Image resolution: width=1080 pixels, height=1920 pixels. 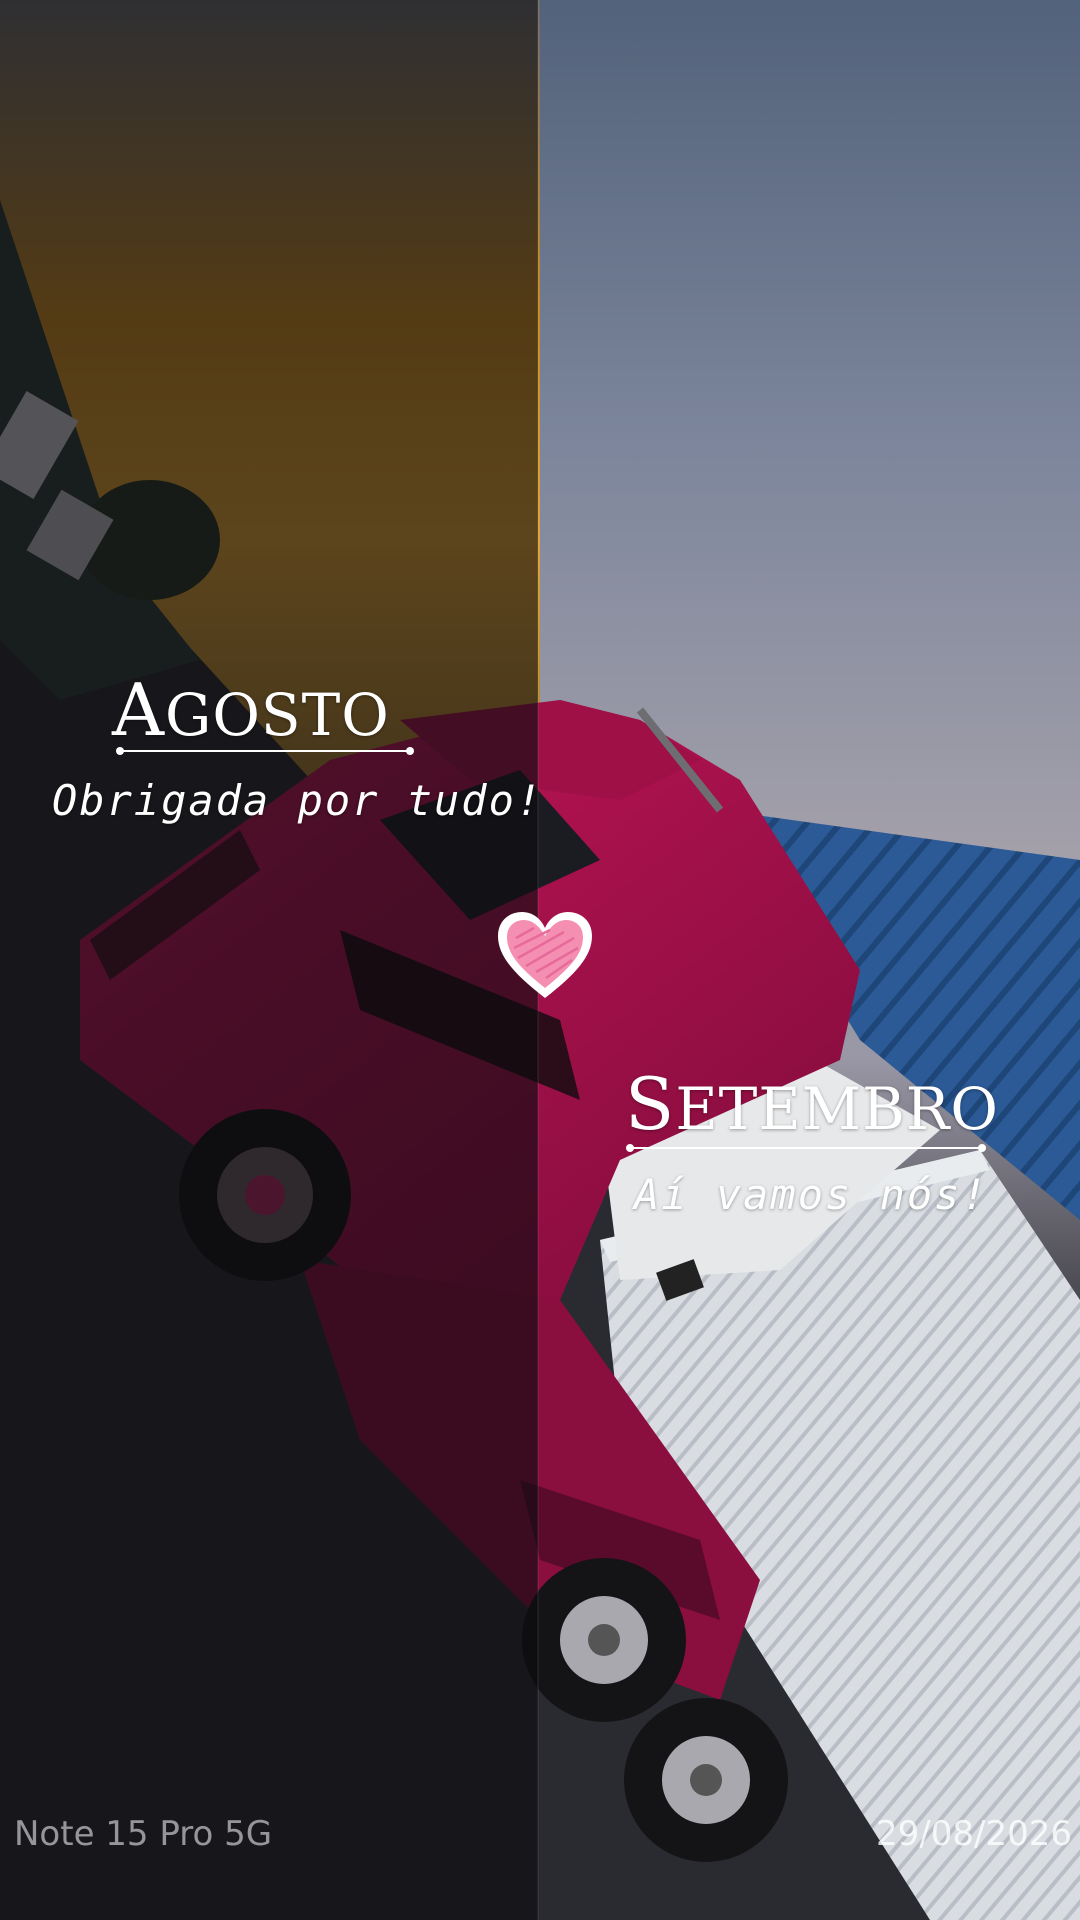 I want to click on agosto-title-rest: GOSTO, so click(x=277, y=715).